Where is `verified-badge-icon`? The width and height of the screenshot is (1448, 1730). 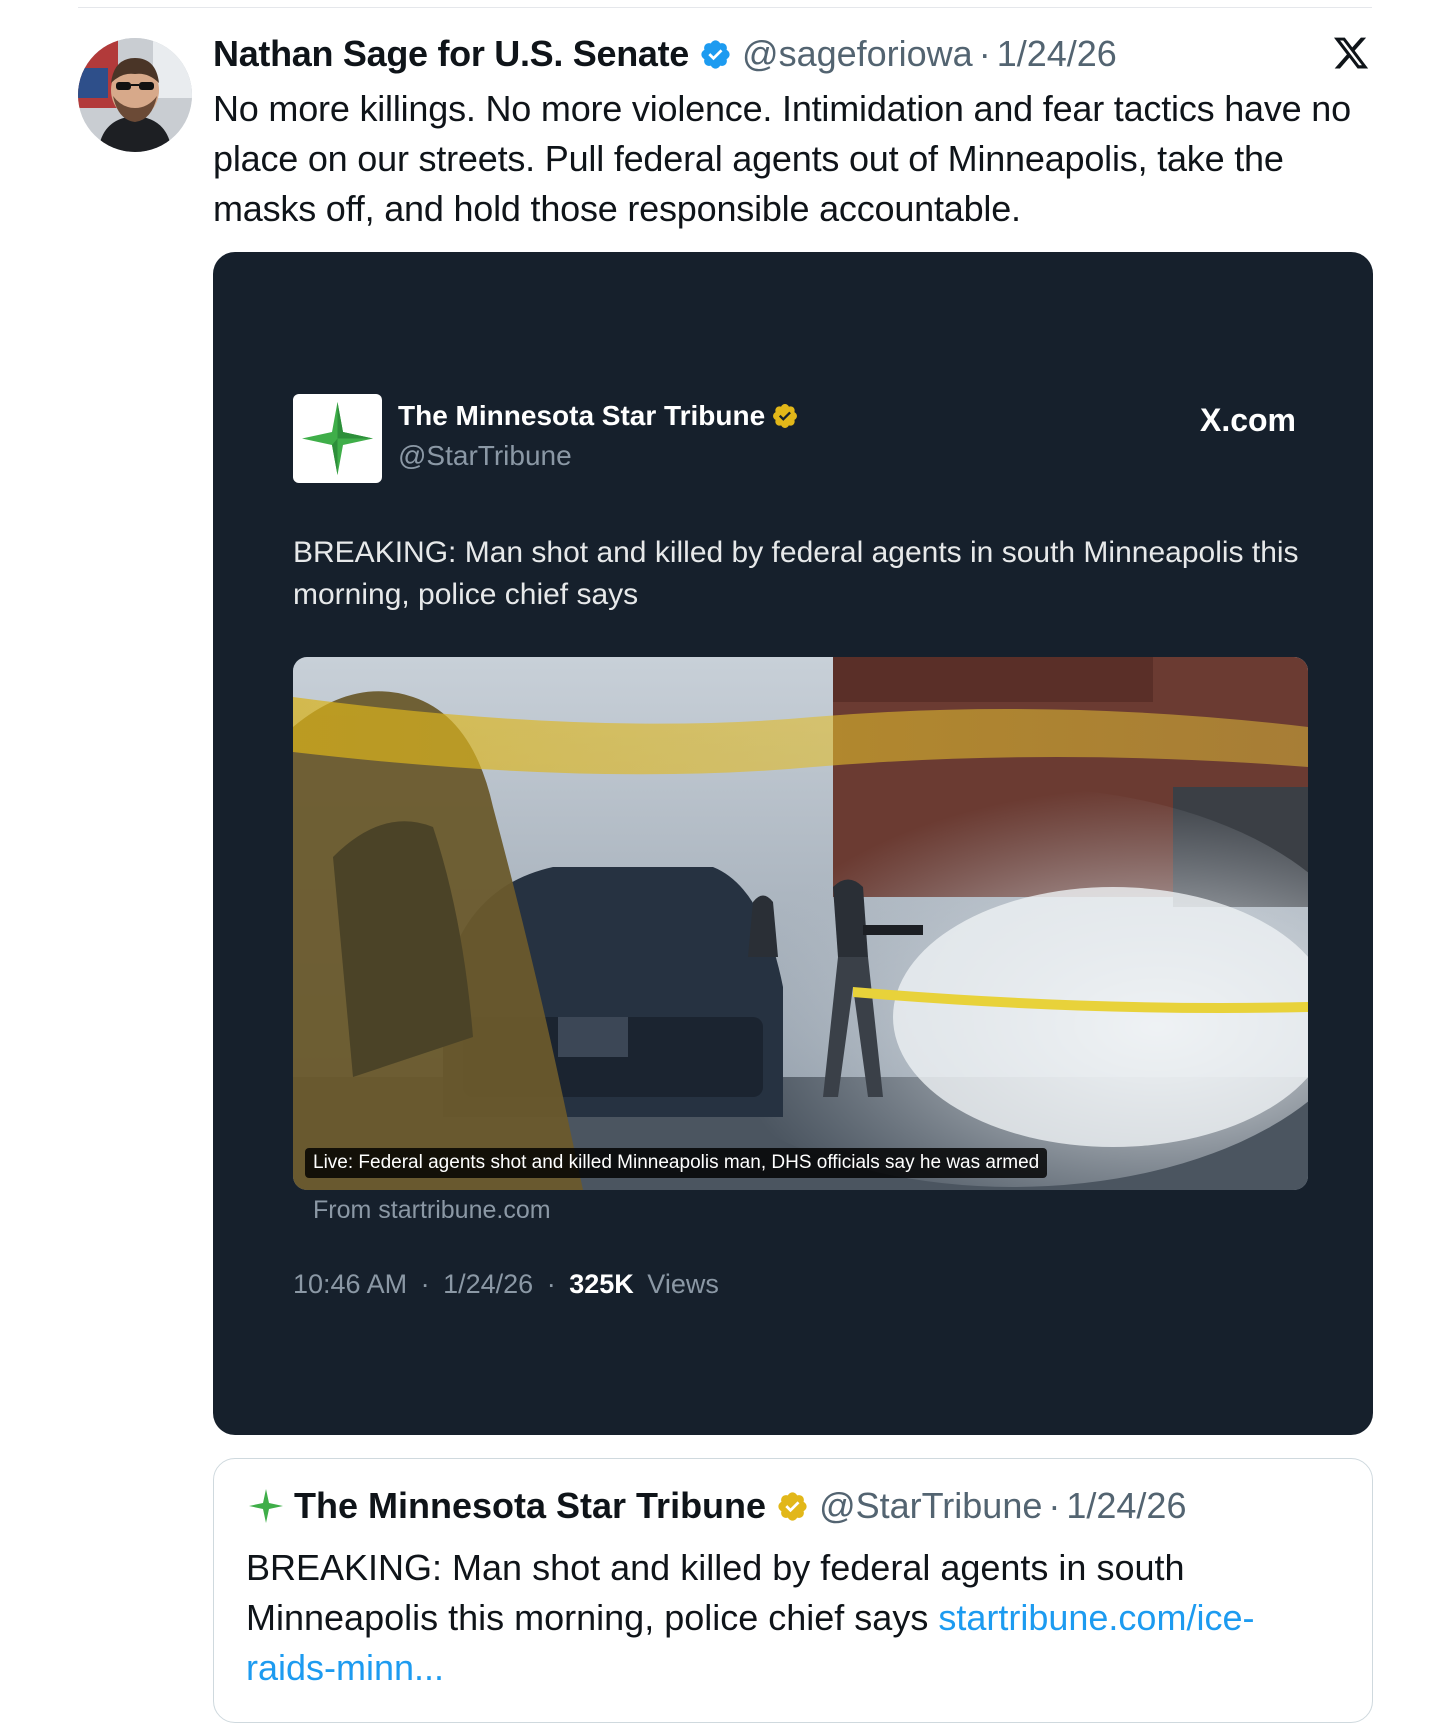 verified-badge-icon is located at coordinates (715, 54).